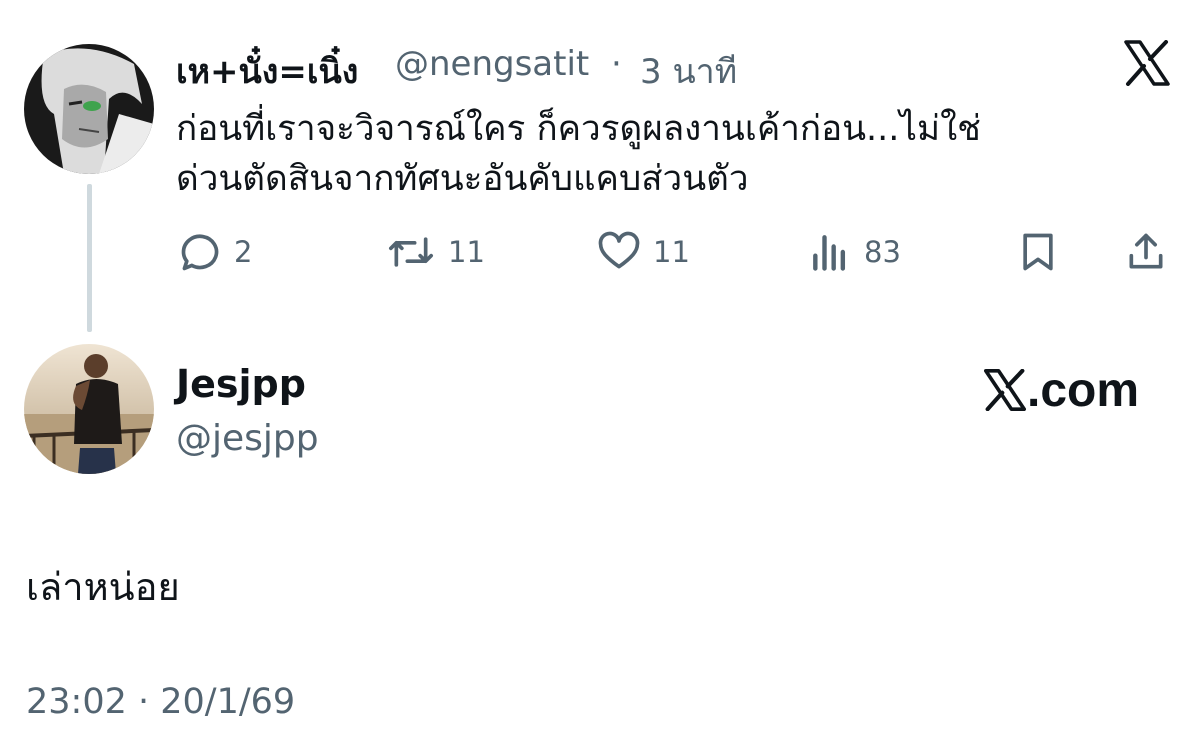 This screenshot has height=744, width=1200. What do you see at coordinates (200, 252) in the screenshot?
I see `reply-icon` at bounding box center [200, 252].